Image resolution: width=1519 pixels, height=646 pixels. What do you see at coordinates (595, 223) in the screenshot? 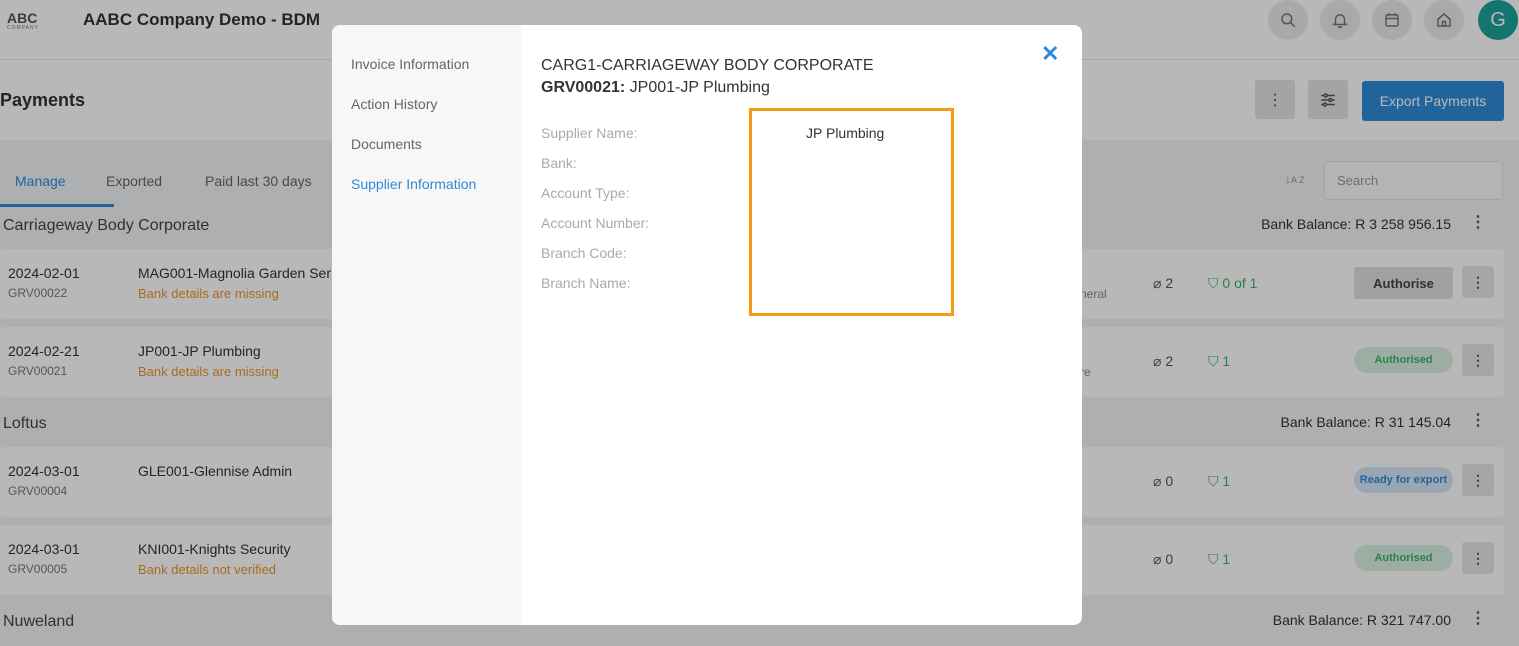
I see `field-label-account-number: Account Number:` at bounding box center [595, 223].